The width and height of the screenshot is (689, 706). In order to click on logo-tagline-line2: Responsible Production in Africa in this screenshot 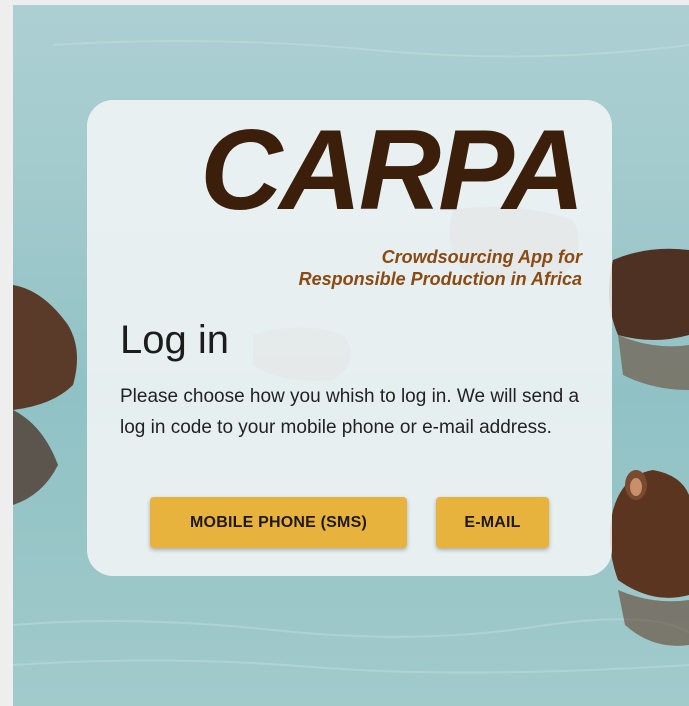, I will do `click(440, 279)`.